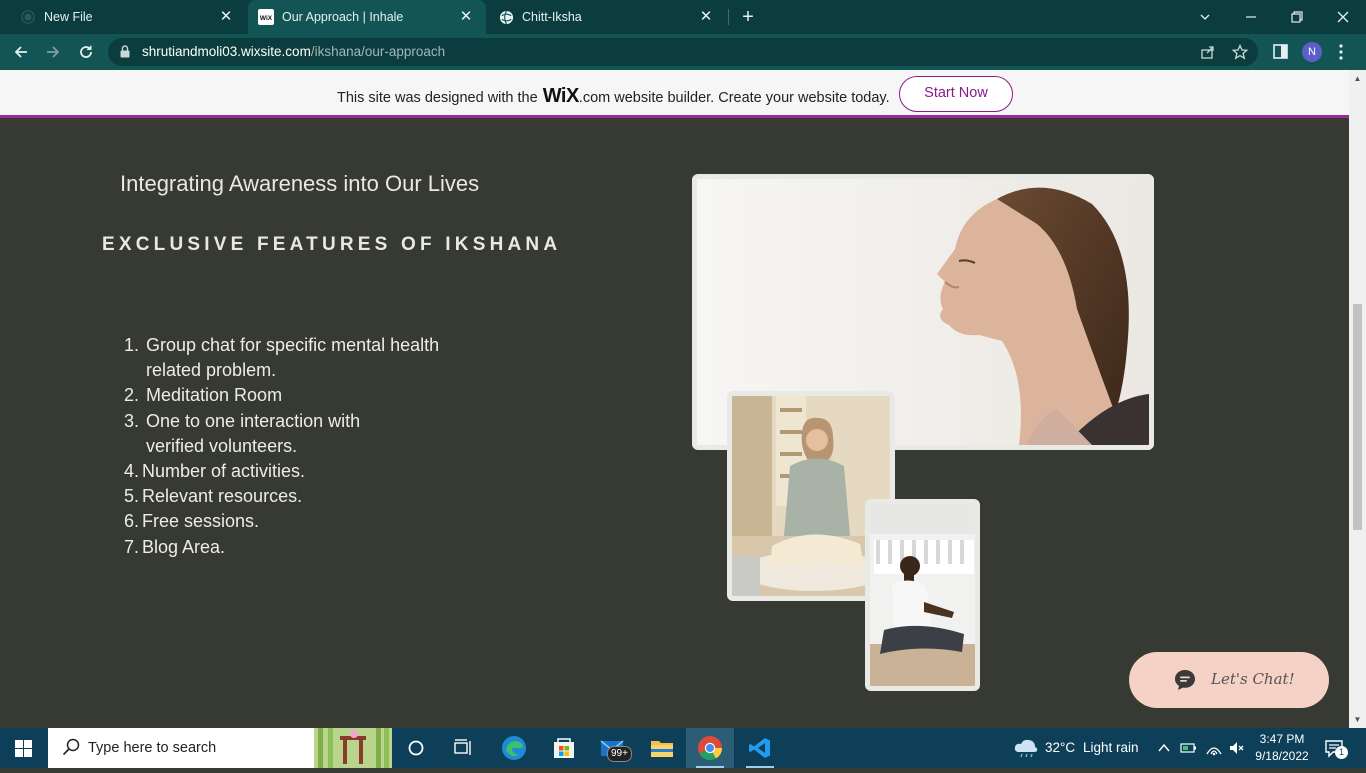 Image resolution: width=1366 pixels, height=773 pixels. Describe the element at coordinates (416, 748) in the screenshot. I see `cortana-icon` at that location.